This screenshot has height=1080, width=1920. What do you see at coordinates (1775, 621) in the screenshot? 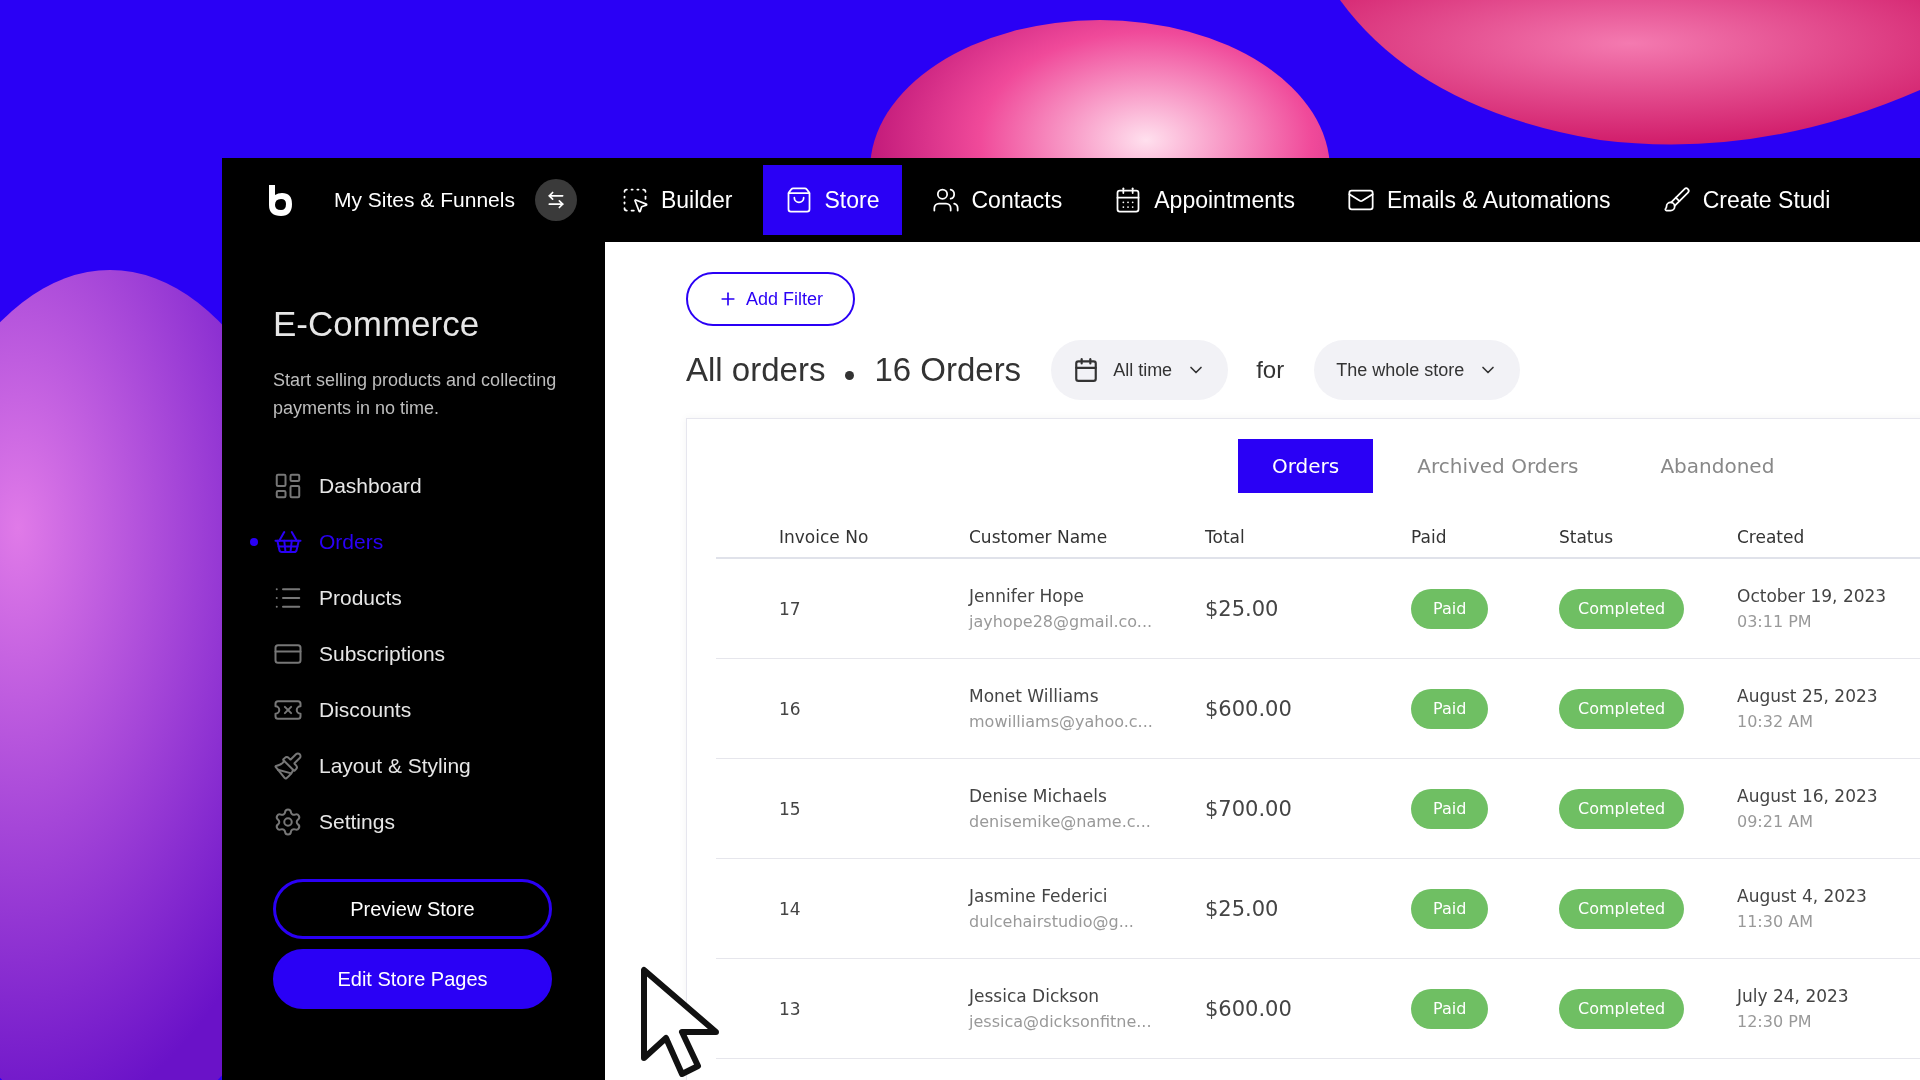
I see `created-time: 03:11 PM` at bounding box center [1775, 621].